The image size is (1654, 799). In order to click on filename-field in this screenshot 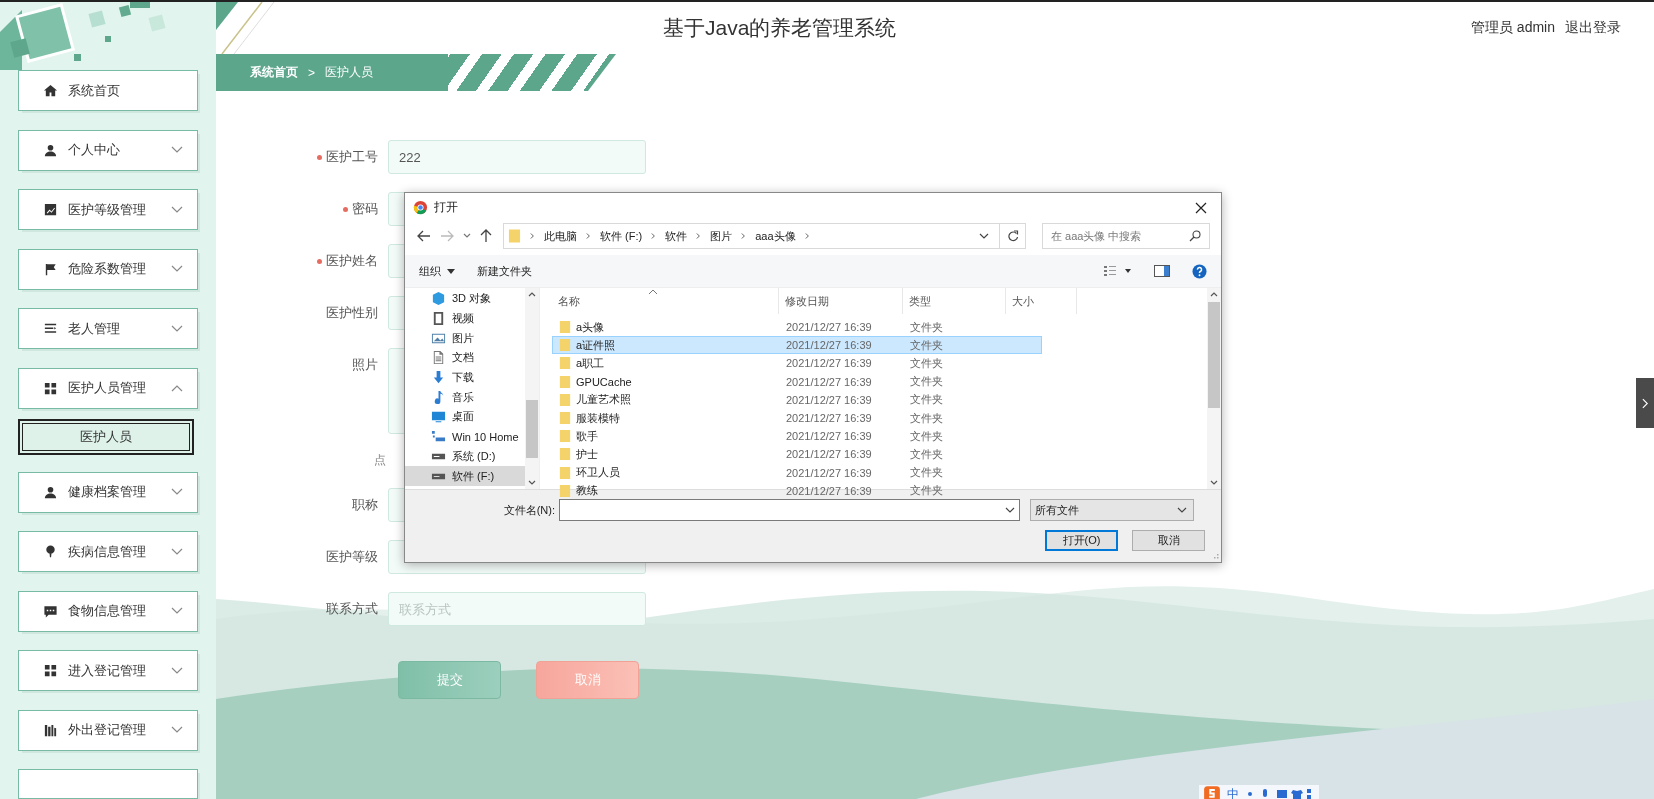, I will do `click(789, 510)`.